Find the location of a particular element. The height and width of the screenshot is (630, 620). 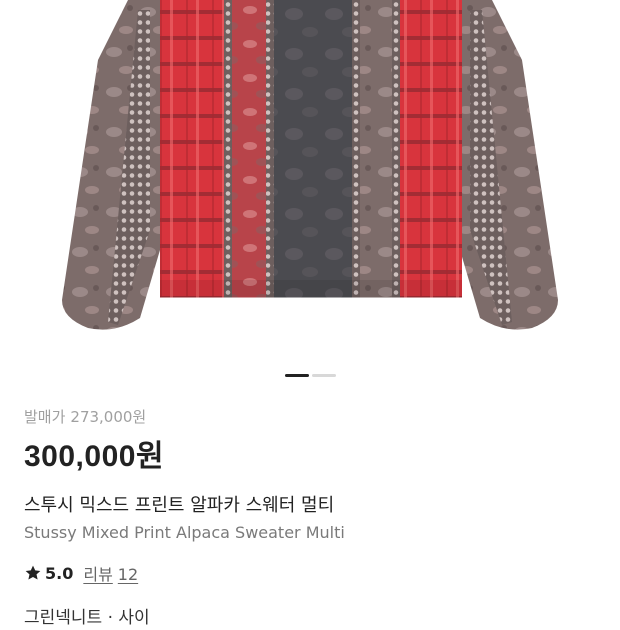

carousel-indicator is located at coordinates (310, 376).